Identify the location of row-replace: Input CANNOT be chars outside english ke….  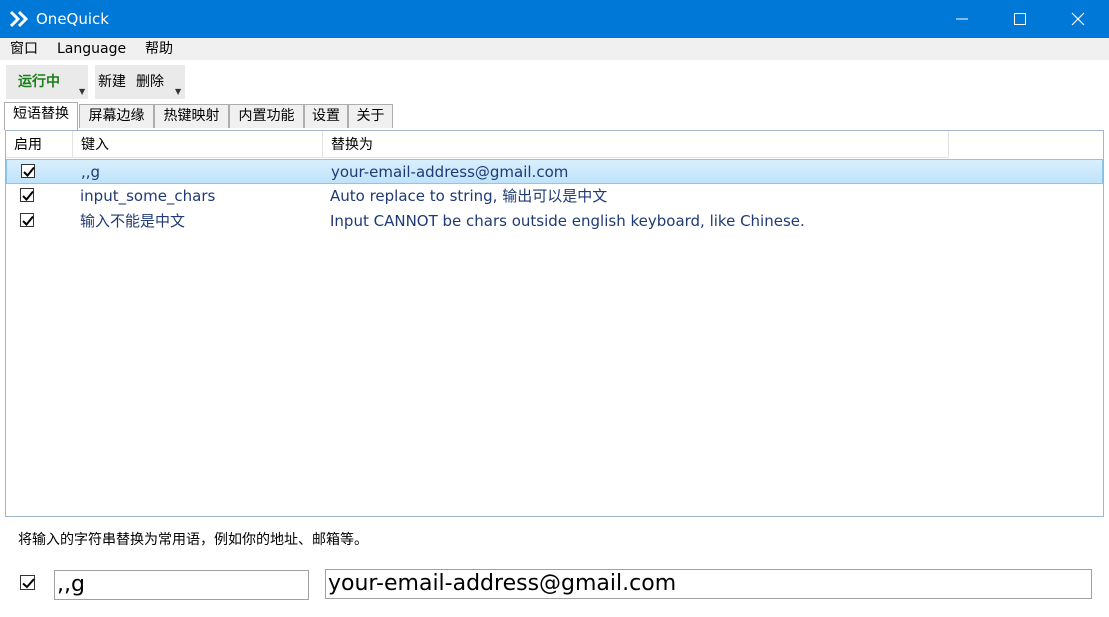
(567, 221).